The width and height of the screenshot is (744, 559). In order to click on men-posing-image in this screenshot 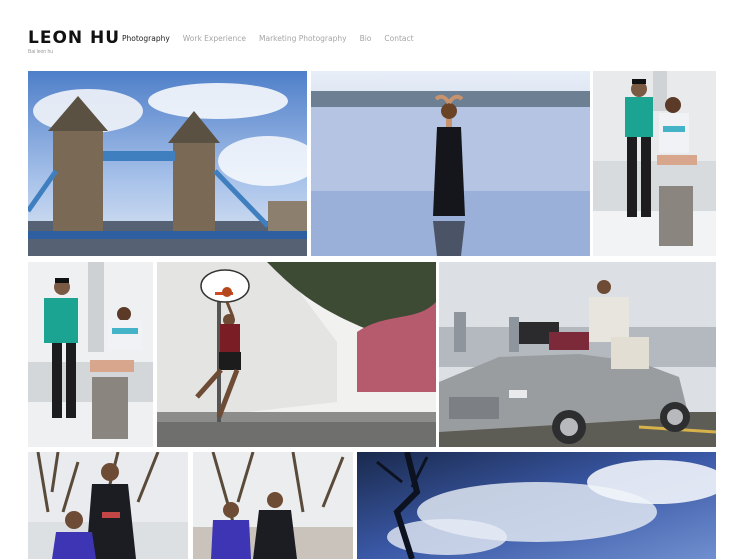, I will do `click(273, 505)`.